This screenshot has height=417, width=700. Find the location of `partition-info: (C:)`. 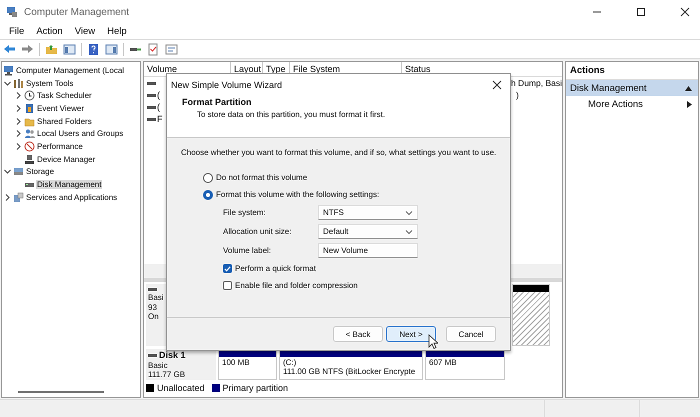

partition-info: (C:) is located at coordinates (290, 362).